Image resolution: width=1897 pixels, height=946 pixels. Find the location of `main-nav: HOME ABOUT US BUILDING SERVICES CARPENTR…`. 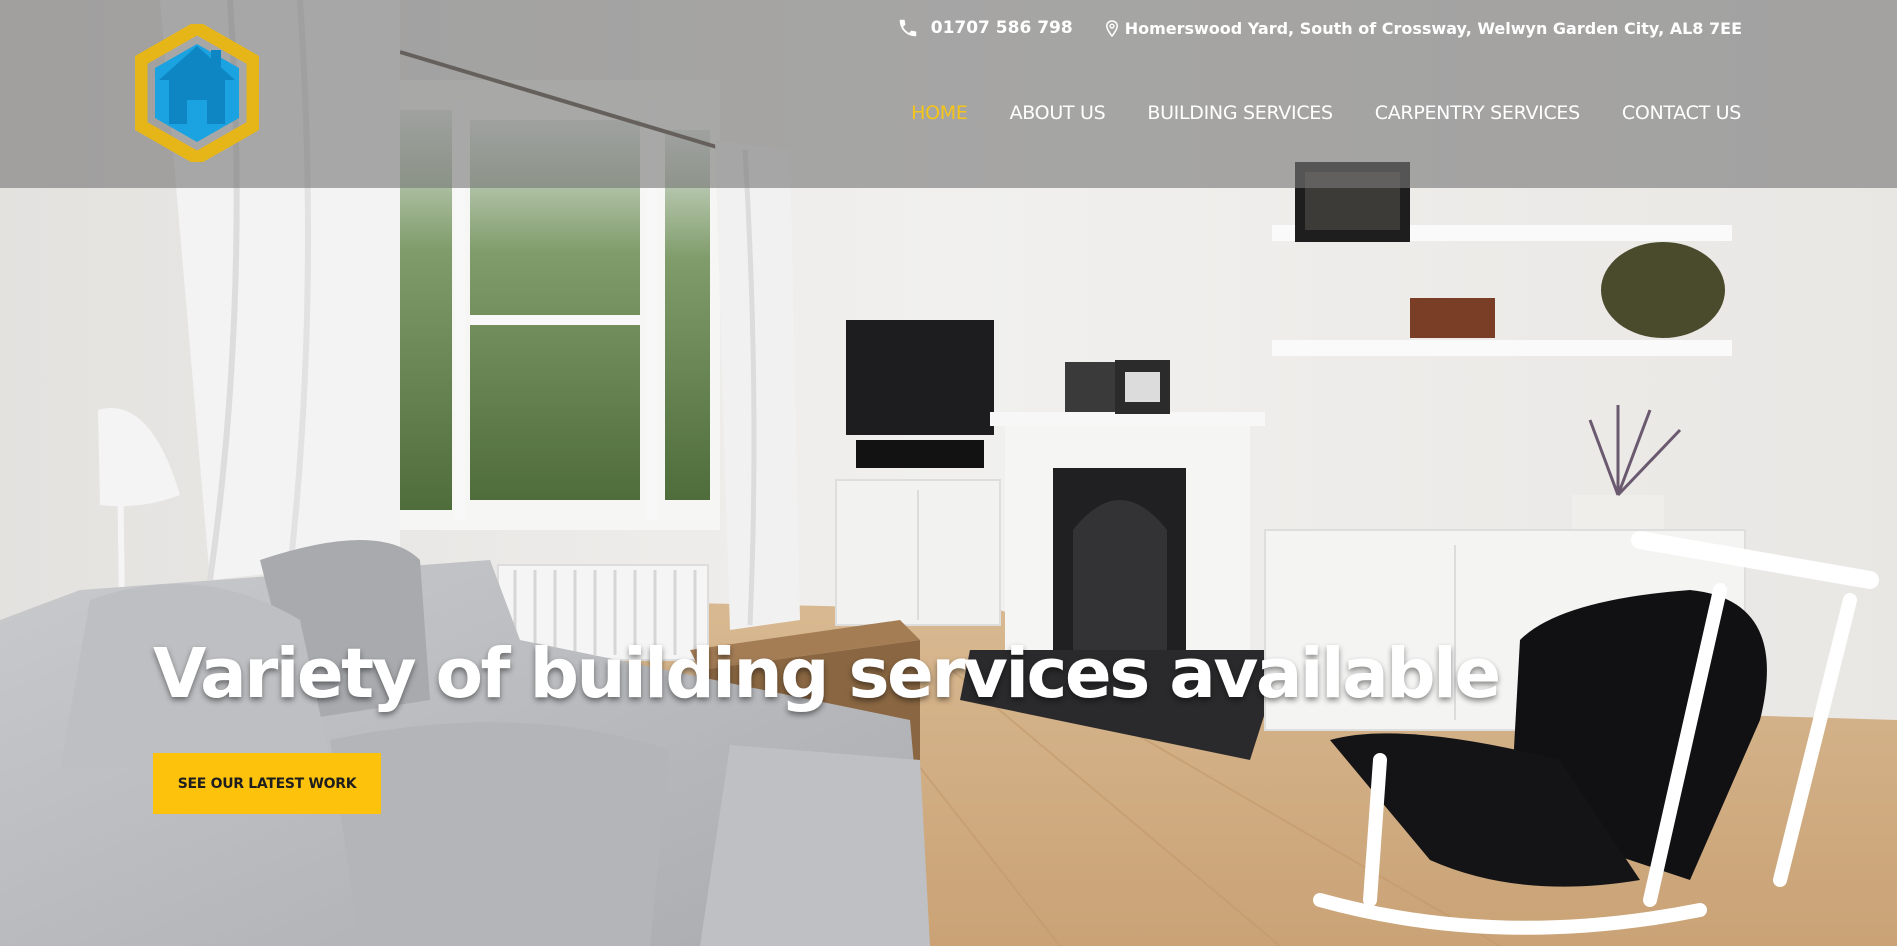

main-nav: HOME ABOUT US BUILDING SERVICES CARPENTR… is located at coordinates (1305, 113).